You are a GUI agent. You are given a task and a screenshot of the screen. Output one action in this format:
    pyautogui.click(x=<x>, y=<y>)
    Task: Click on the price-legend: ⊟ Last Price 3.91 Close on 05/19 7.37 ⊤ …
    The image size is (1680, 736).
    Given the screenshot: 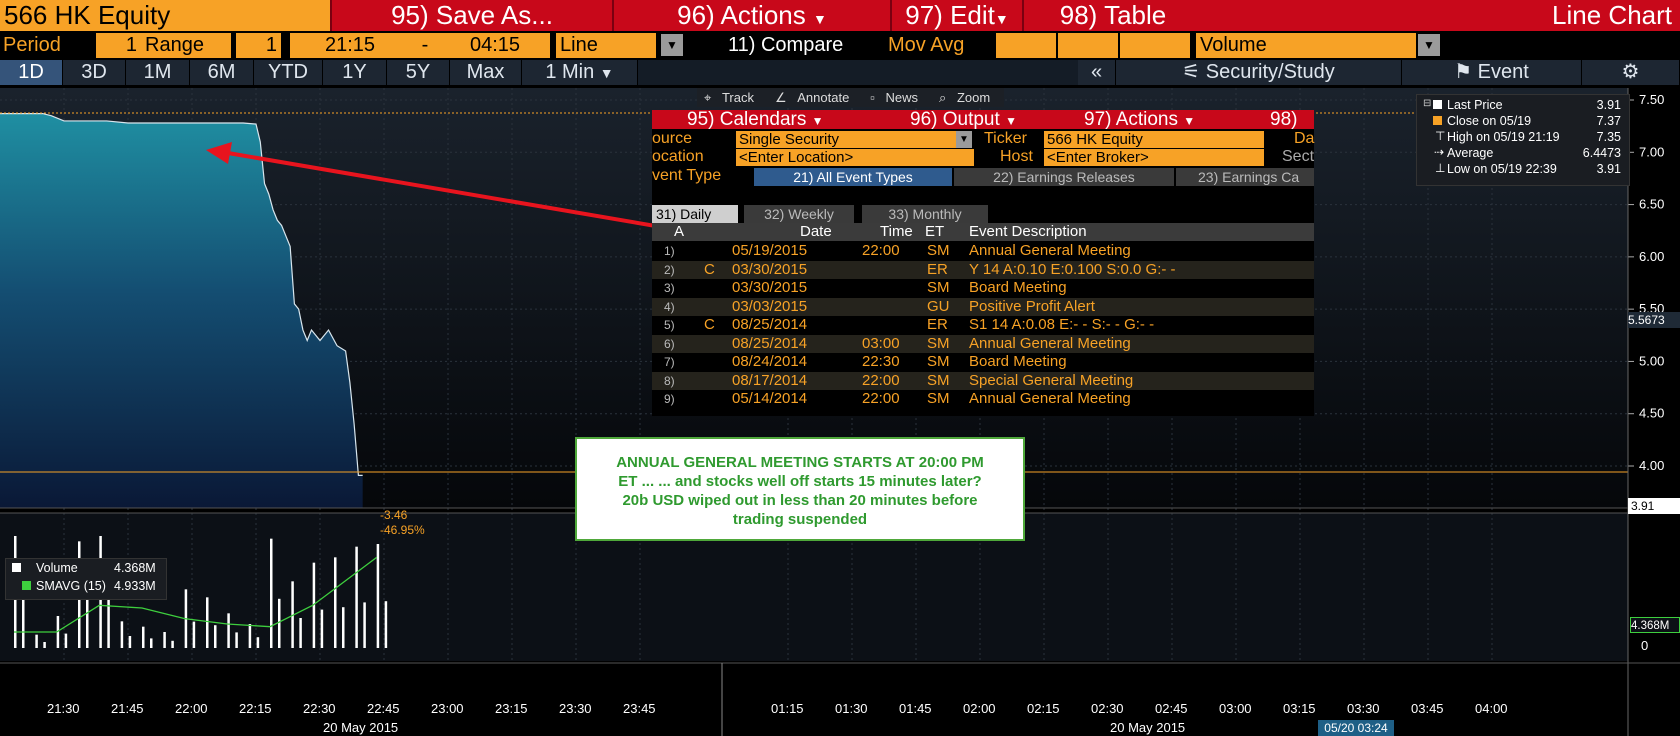 What is the action you would take?
    pyautogui.click(x=1523, y=140)
    